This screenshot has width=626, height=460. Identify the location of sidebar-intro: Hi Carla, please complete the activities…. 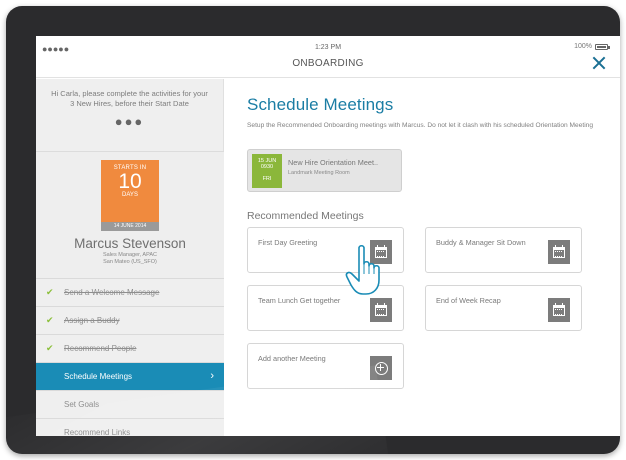
(129, 115).